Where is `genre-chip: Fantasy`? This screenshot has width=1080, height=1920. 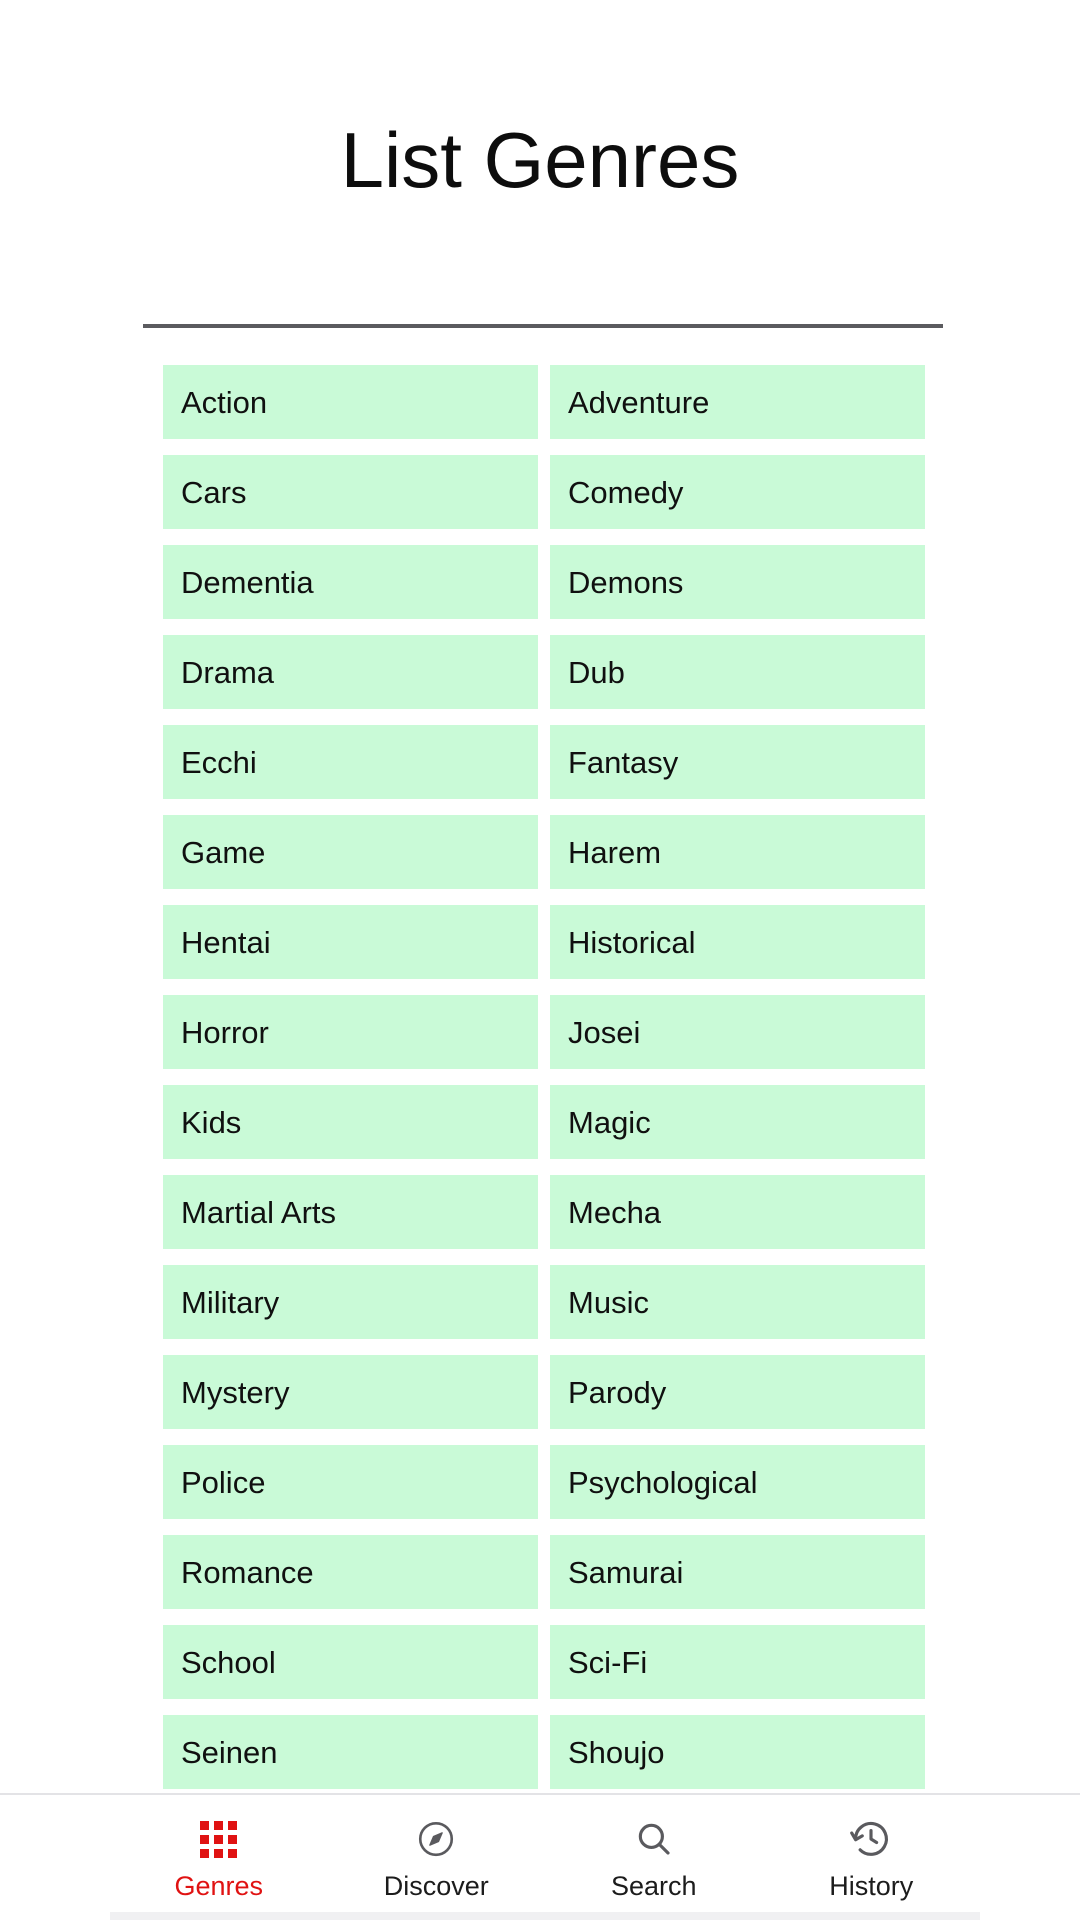 genre-chip: Fantasy is located at coordinates (737, 762).